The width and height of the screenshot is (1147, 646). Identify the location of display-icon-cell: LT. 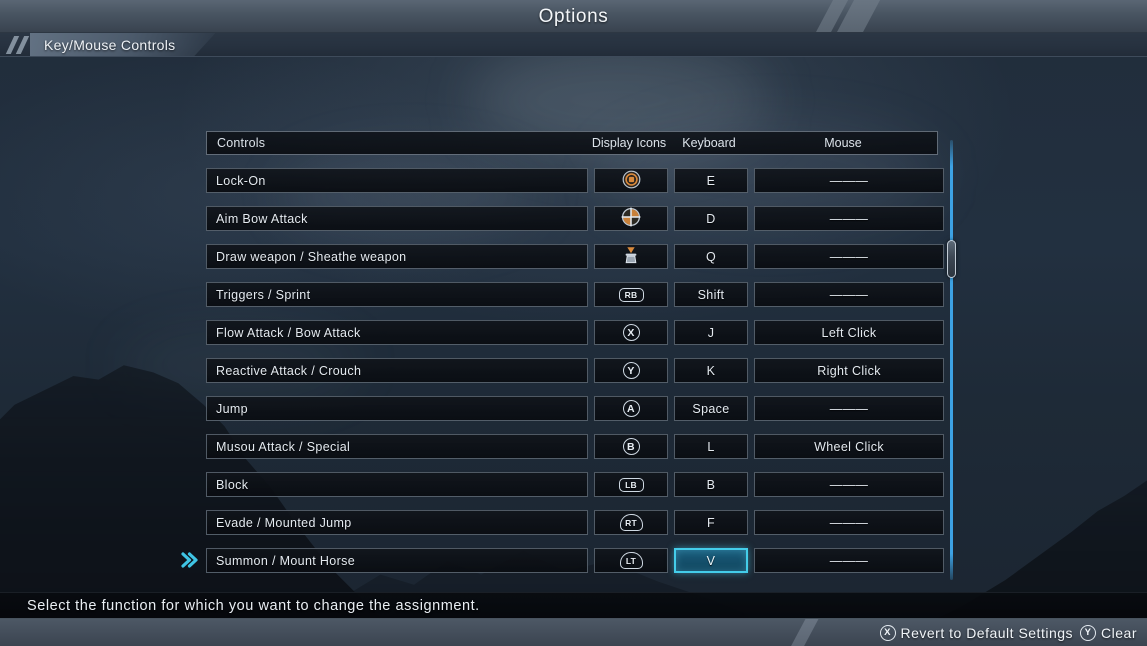
(631, 560).